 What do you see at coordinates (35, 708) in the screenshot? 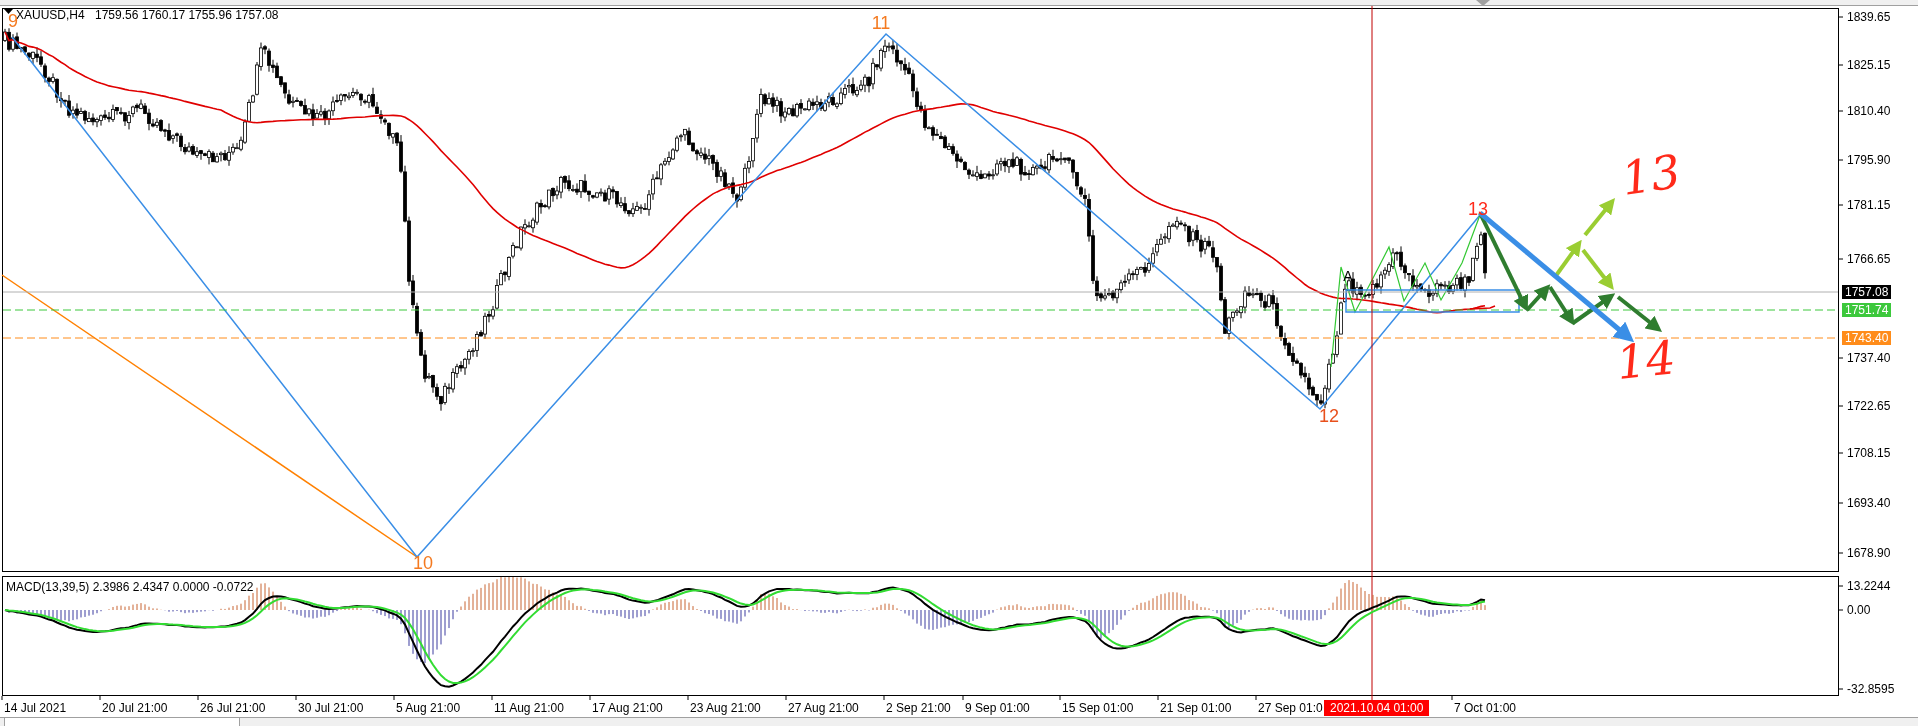
I see `time-axis-label: 14 Jul 2021` at bounding box center [35, 708].